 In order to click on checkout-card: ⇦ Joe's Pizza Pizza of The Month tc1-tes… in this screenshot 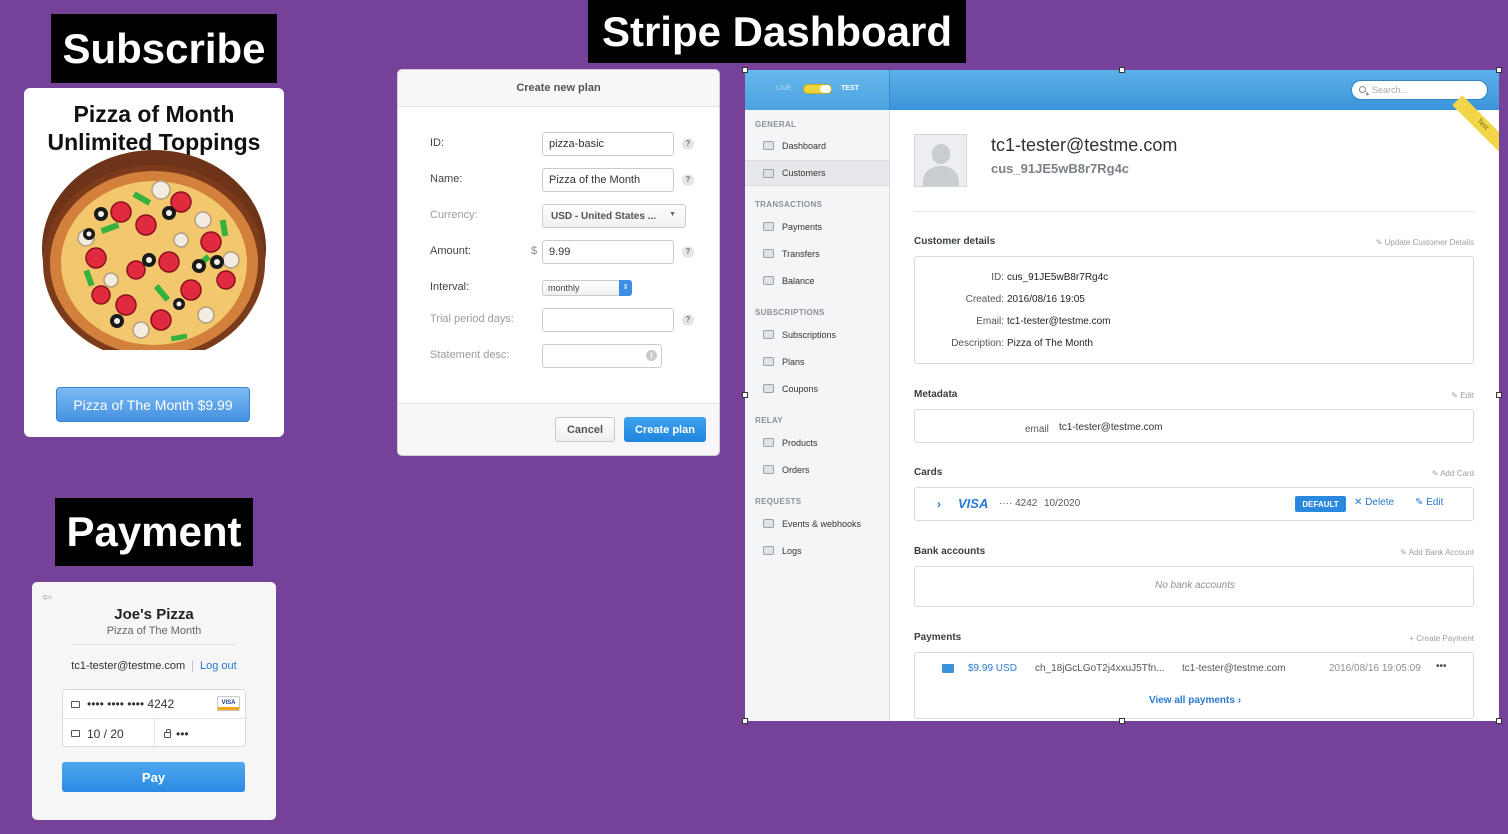, I will do `click(154, 701)`.